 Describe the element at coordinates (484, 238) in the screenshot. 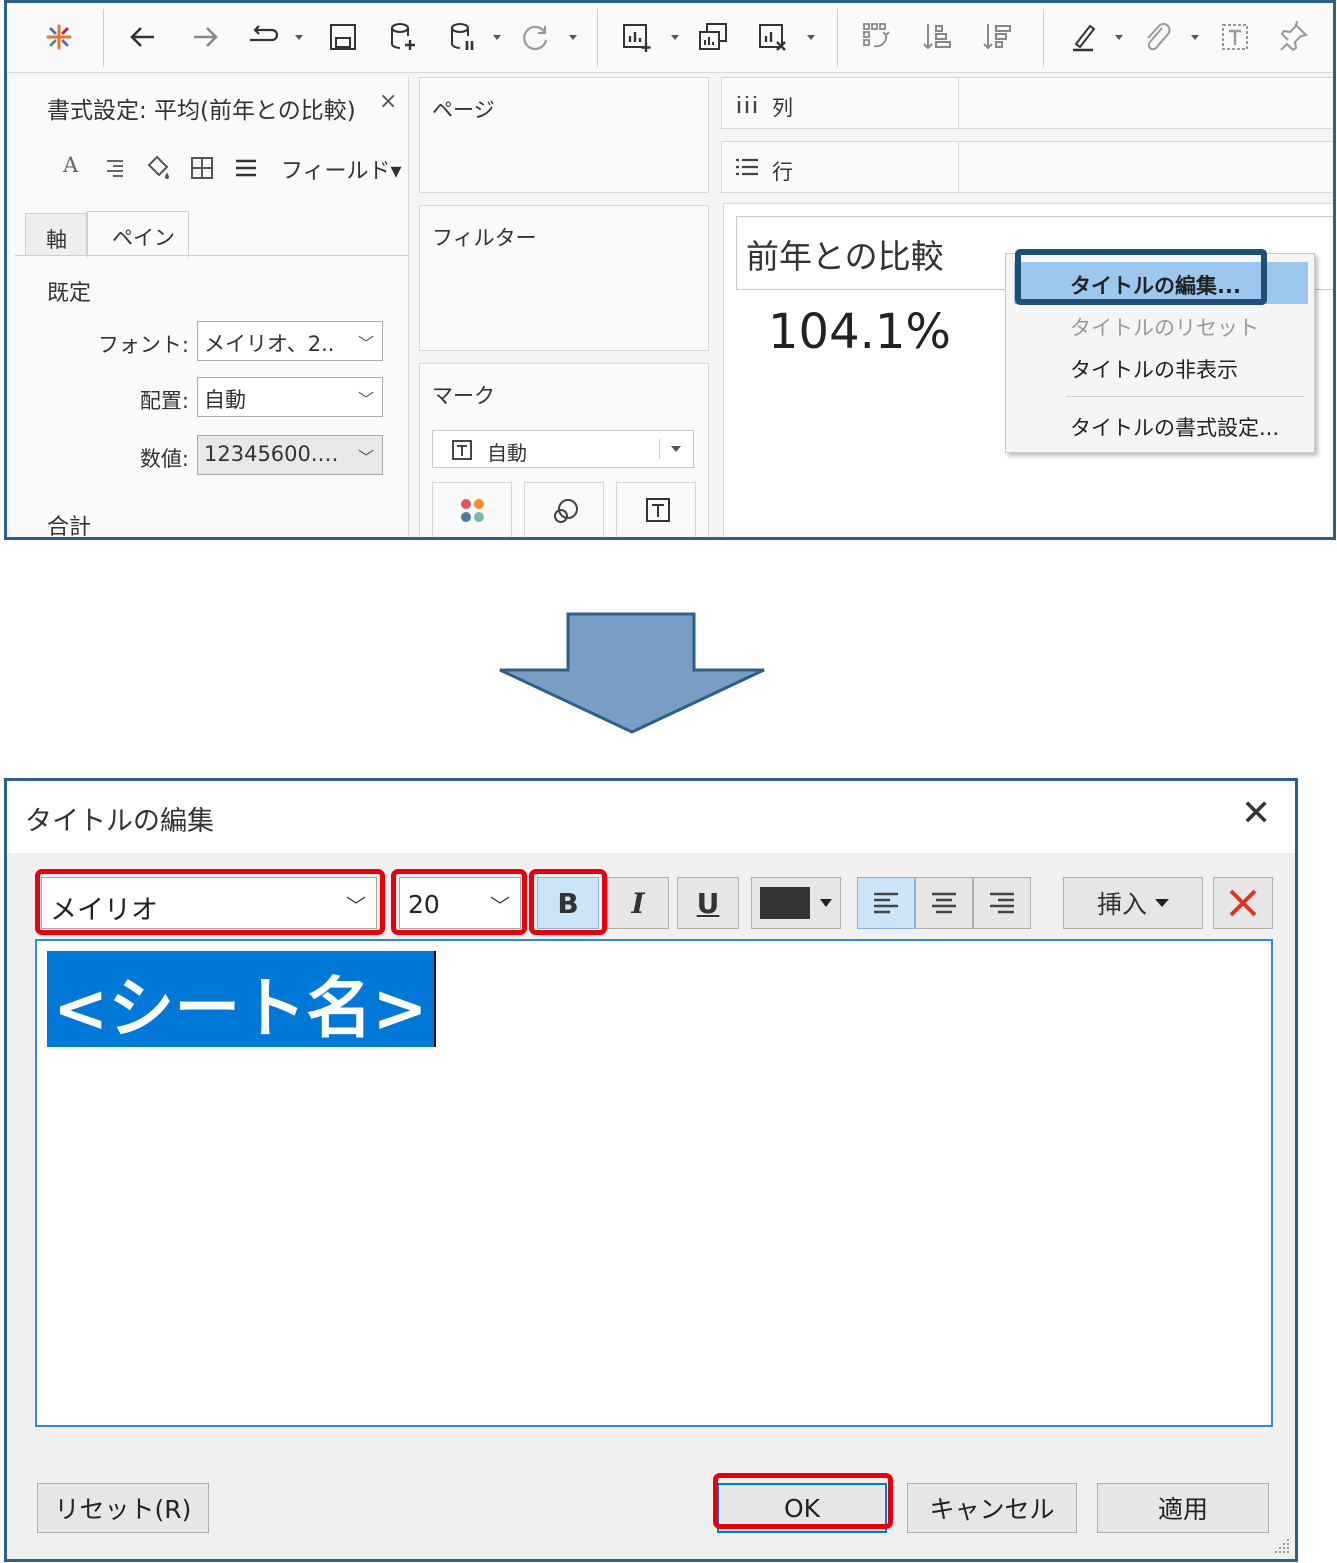

I see `filters-shelf-label: フィルター` at that location.